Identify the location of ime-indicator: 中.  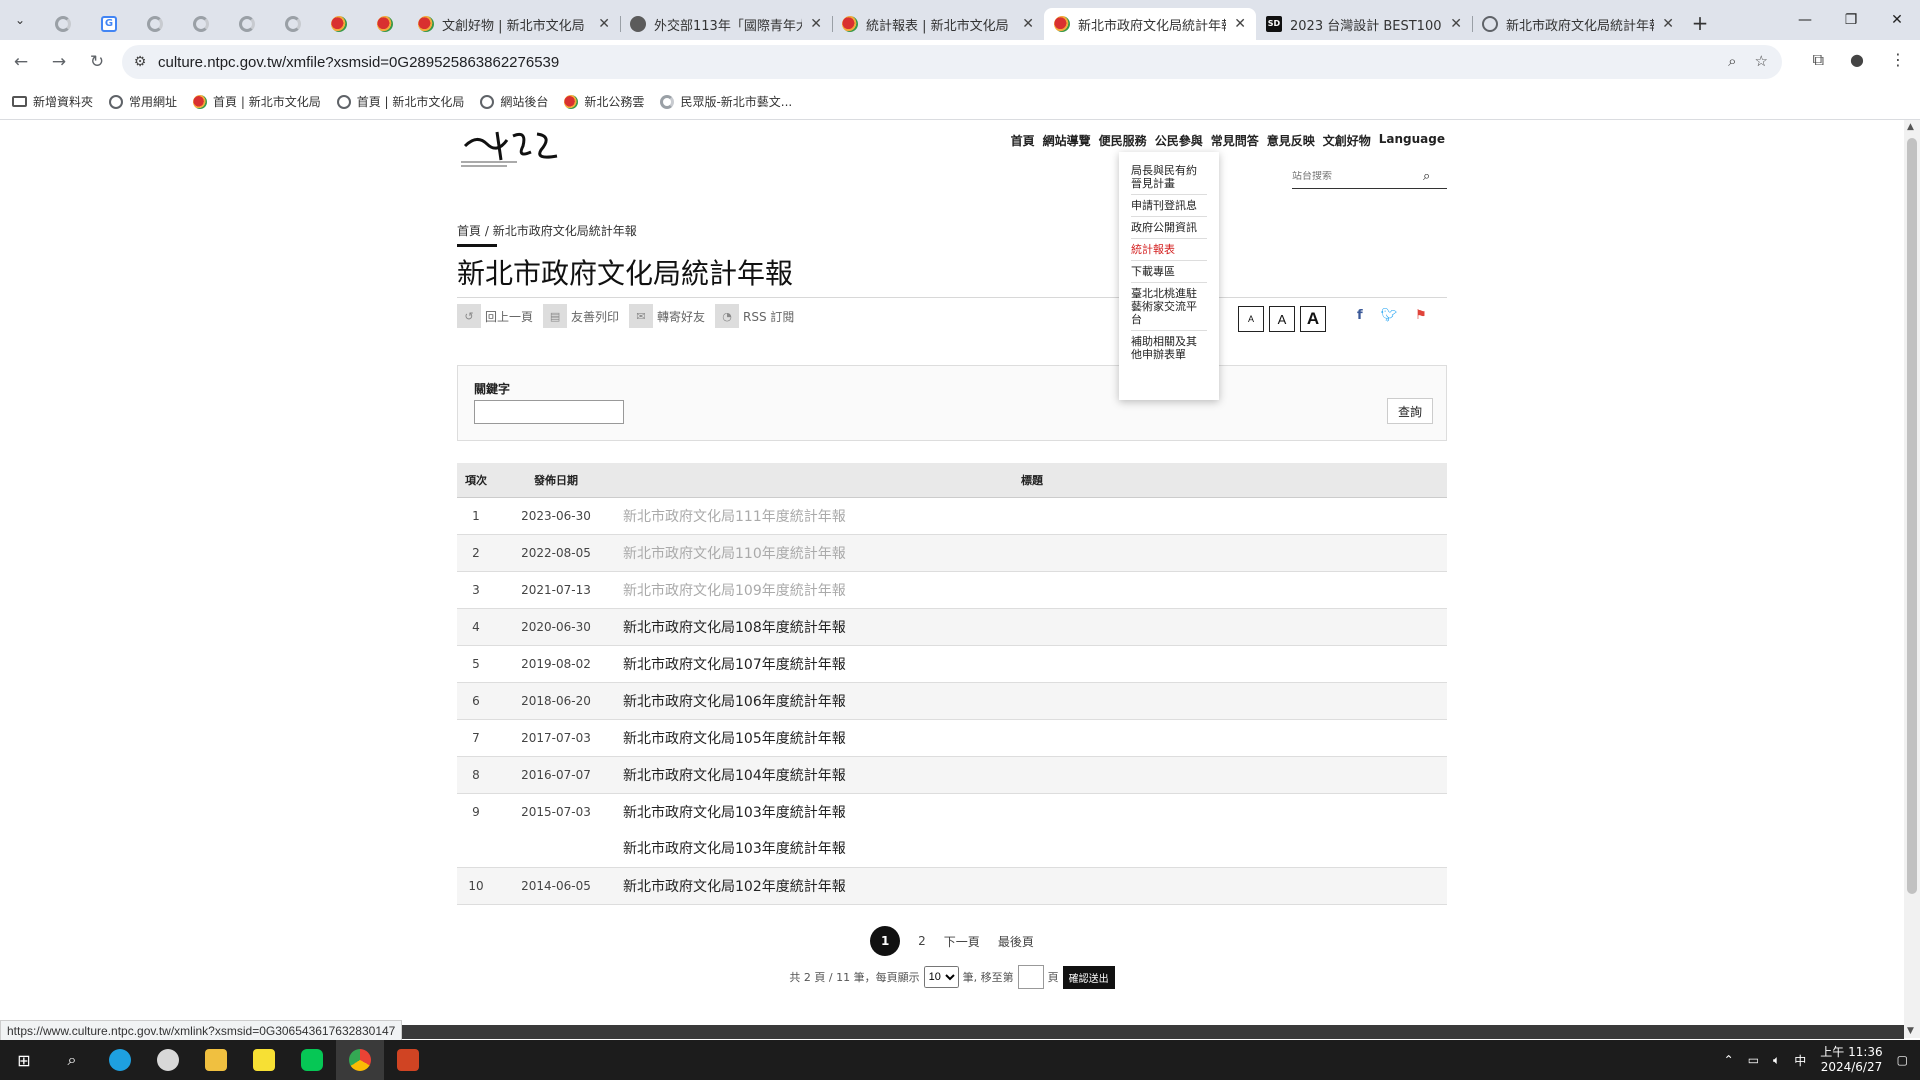
(1800, 1060).